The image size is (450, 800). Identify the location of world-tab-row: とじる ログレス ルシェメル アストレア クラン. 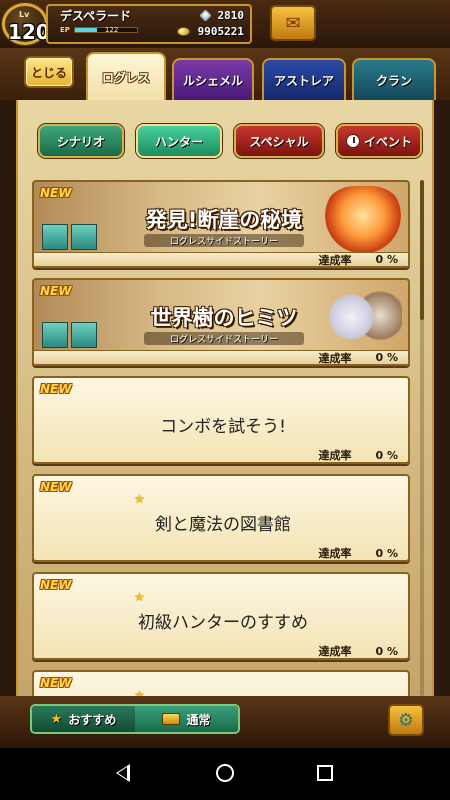
(225, 74).